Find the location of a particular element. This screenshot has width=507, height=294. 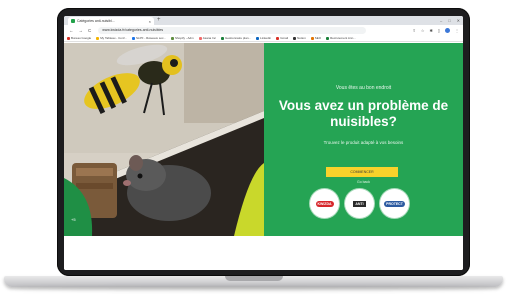

close-window-icon: ✕ is located at coordinates (458, 20).